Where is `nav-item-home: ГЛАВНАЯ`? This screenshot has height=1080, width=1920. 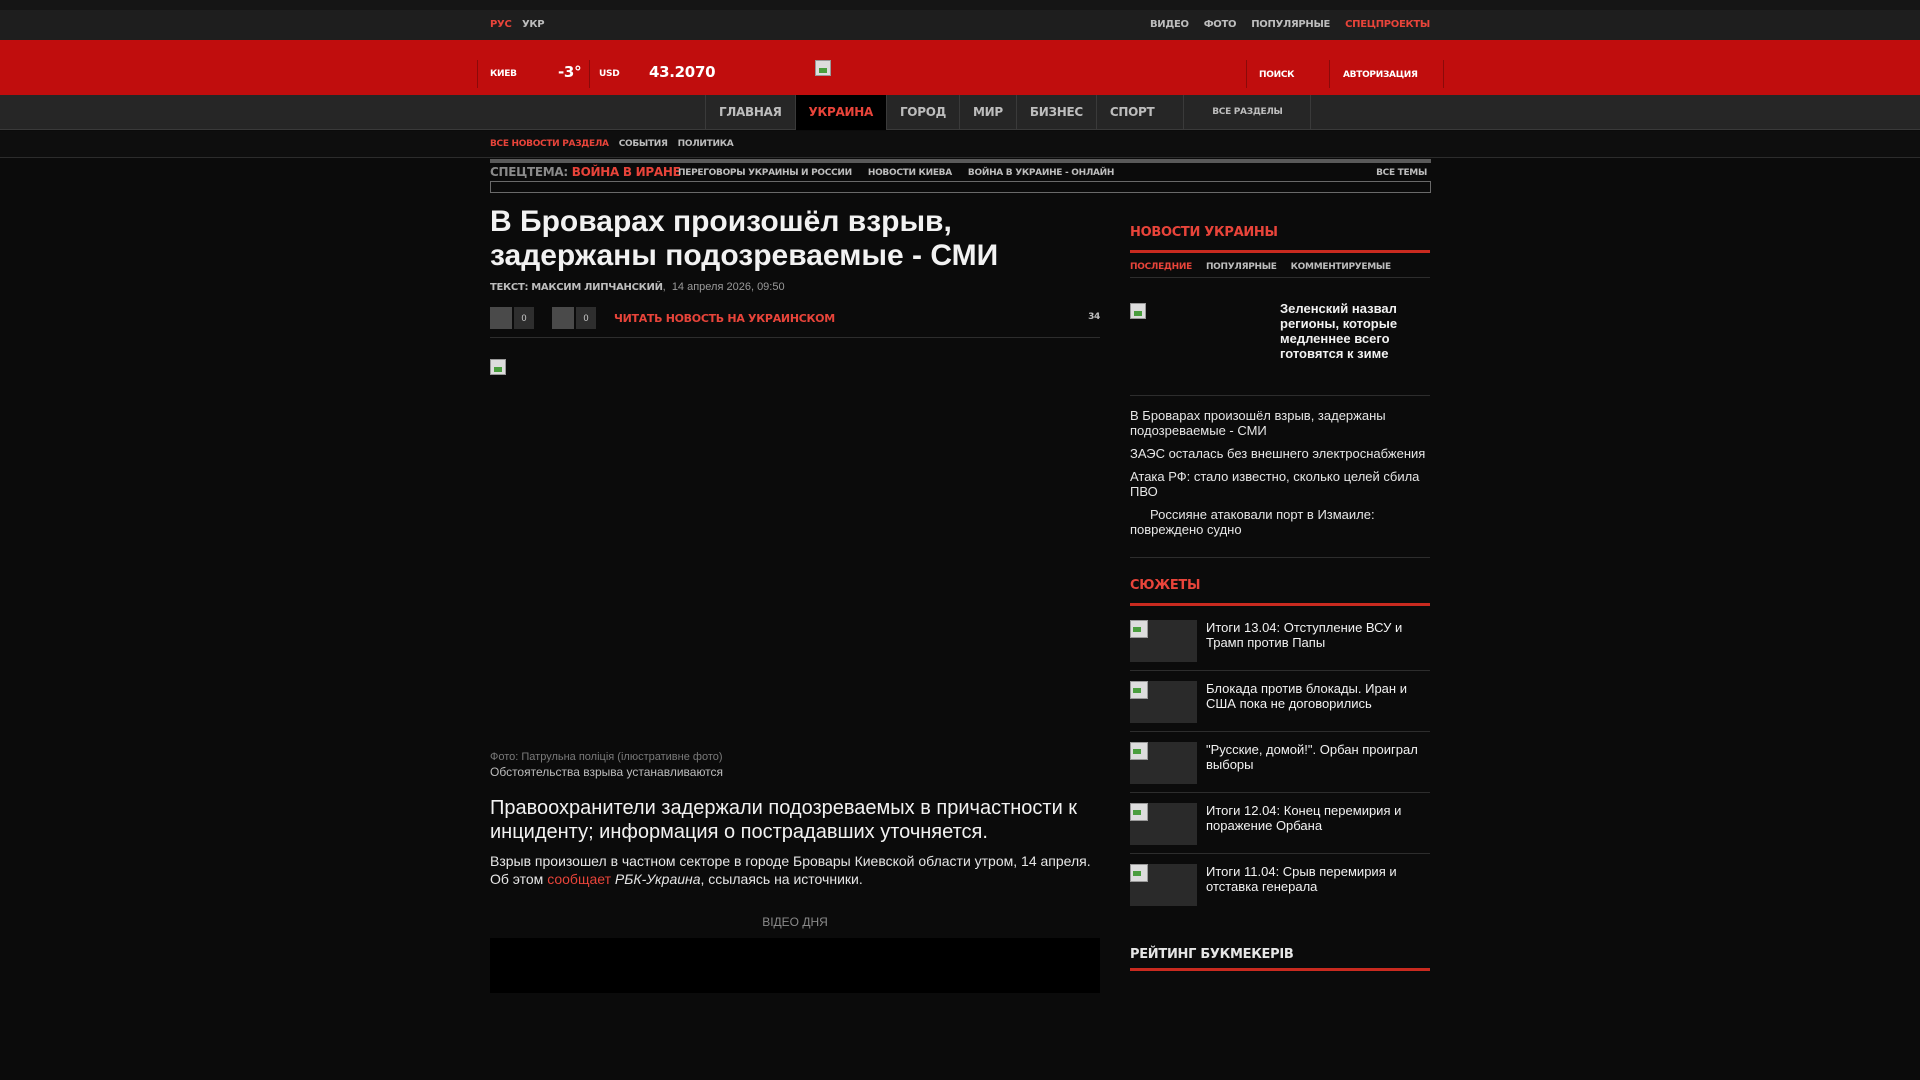
nav-item-home: ГЛАВНАЯ is located at coordinates (750, 112).